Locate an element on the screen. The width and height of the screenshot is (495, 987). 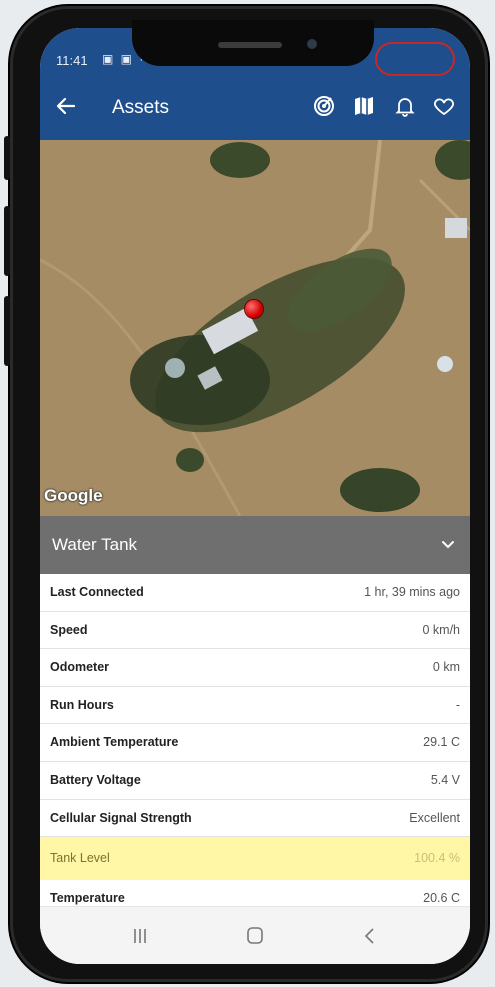
detail-row-last-connected: Last Connected 1 hr, 39 mins ago is located at coordinates (255, 593).